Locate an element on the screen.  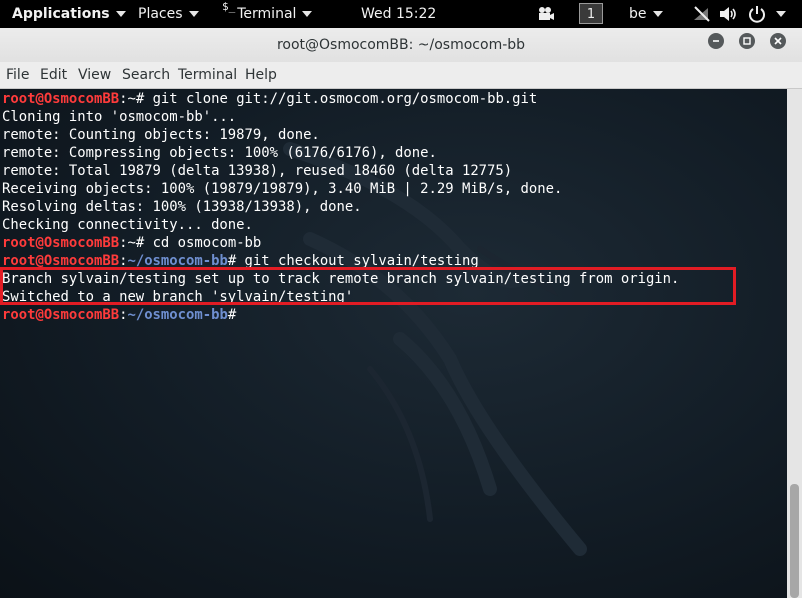
menu-terminal: Terminal is located at coordinates (207, 75).